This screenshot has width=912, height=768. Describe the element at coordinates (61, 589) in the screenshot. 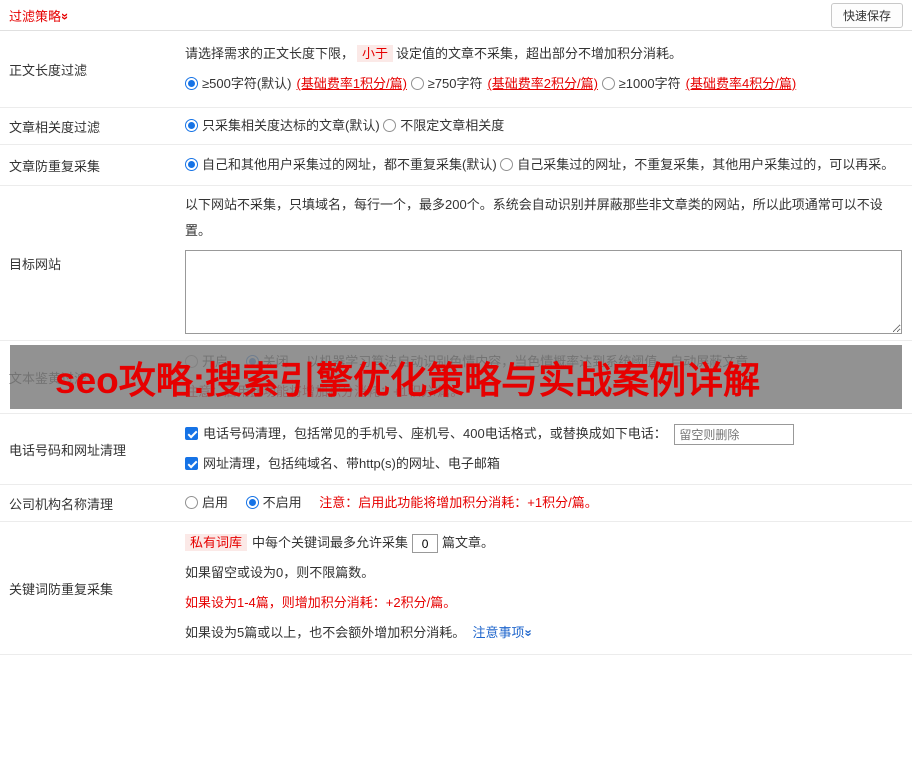

I see `row-label-keyword: 关键词防重复采集` at that location.